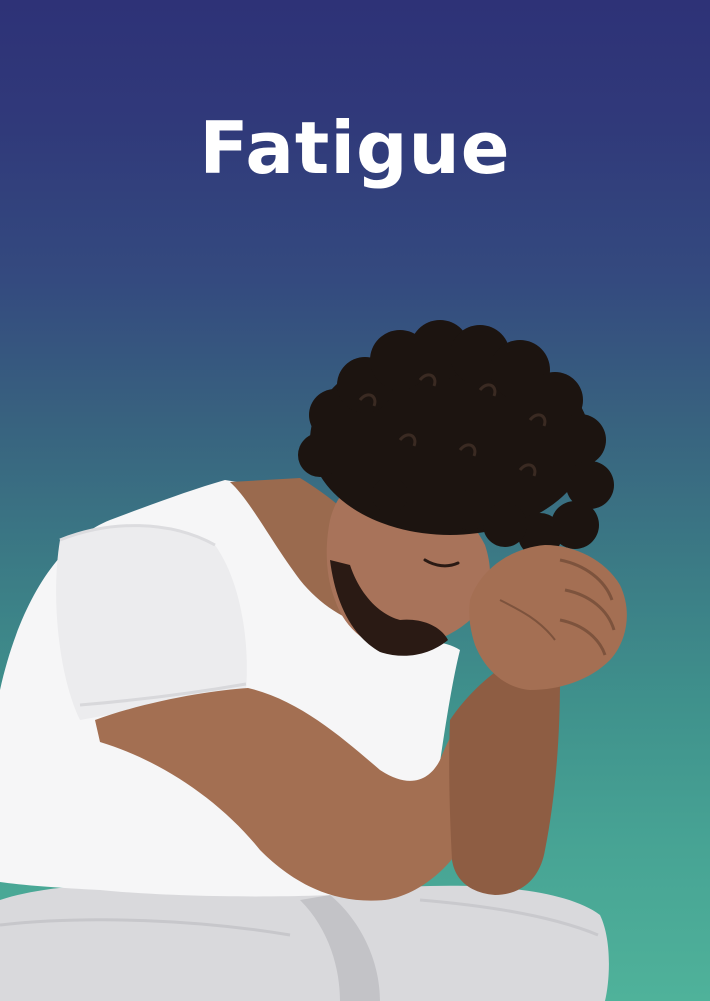 The image size is (710, 1001). What do you see at coordinates (548, 617) in the screenshot?
I see `clasped-hands` at bounding box center [548, 617].